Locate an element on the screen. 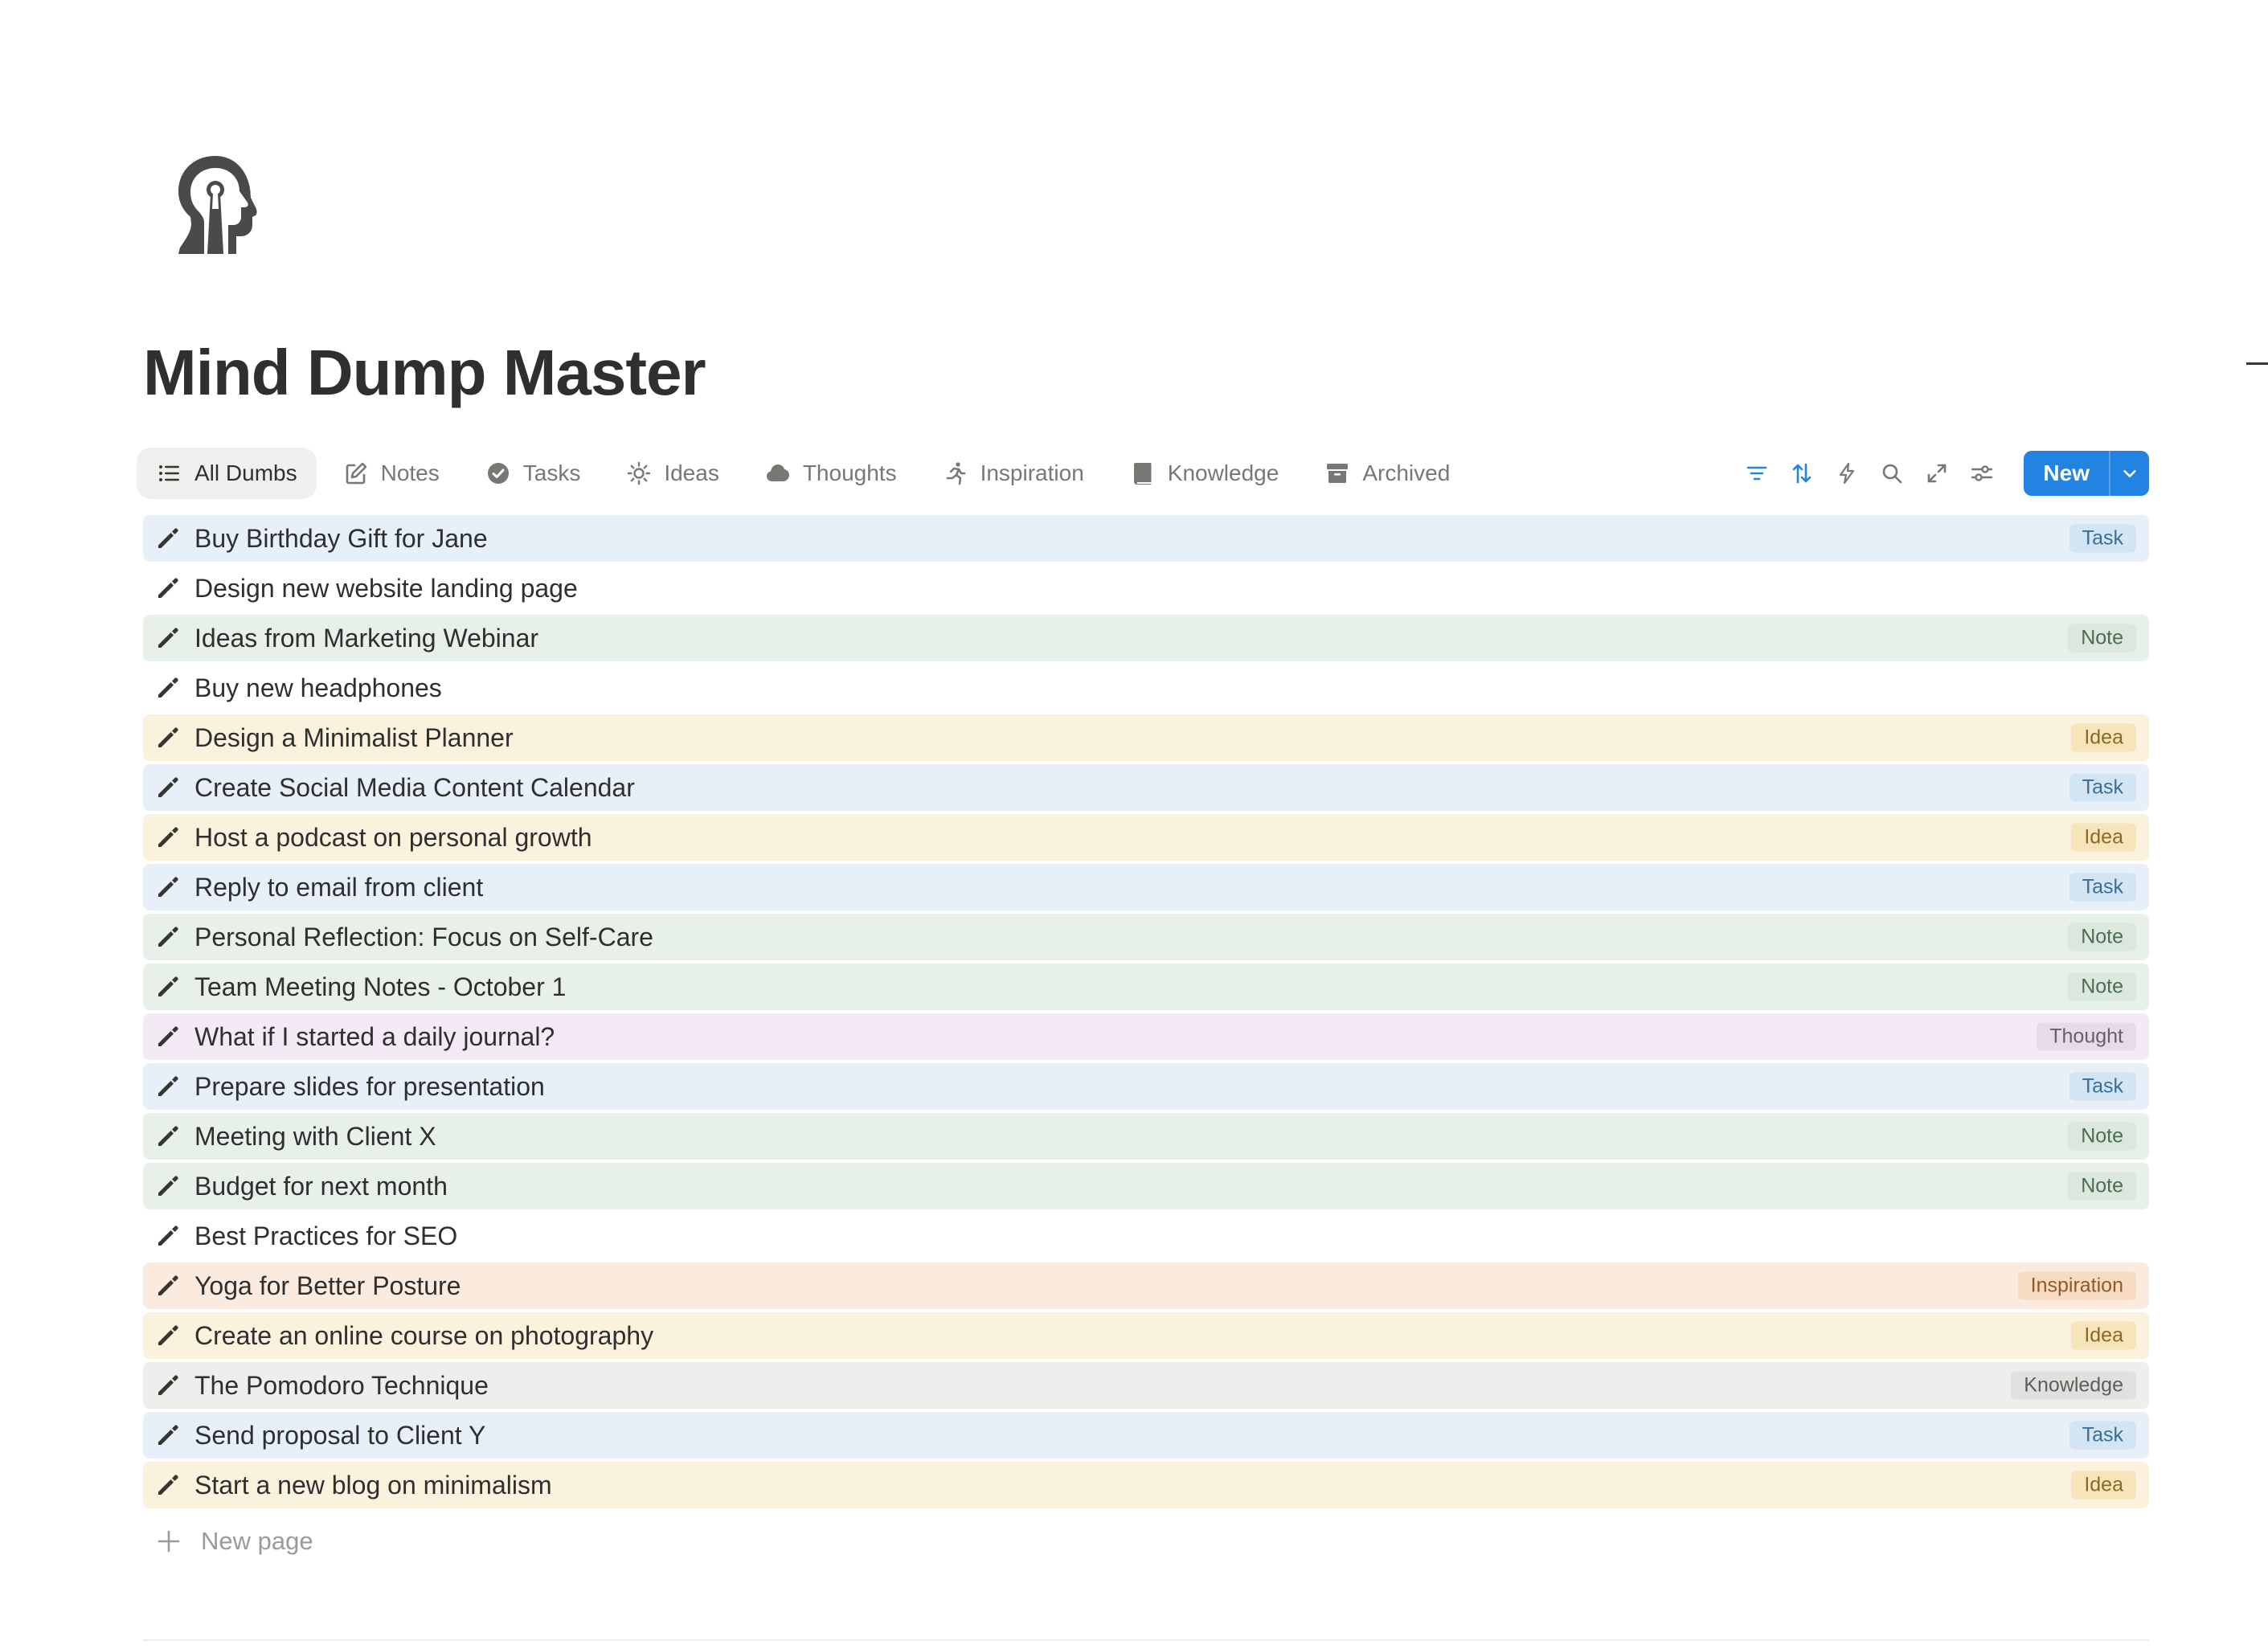  list-item: Budget for next month Note is located at coordinates (1146, 1186).